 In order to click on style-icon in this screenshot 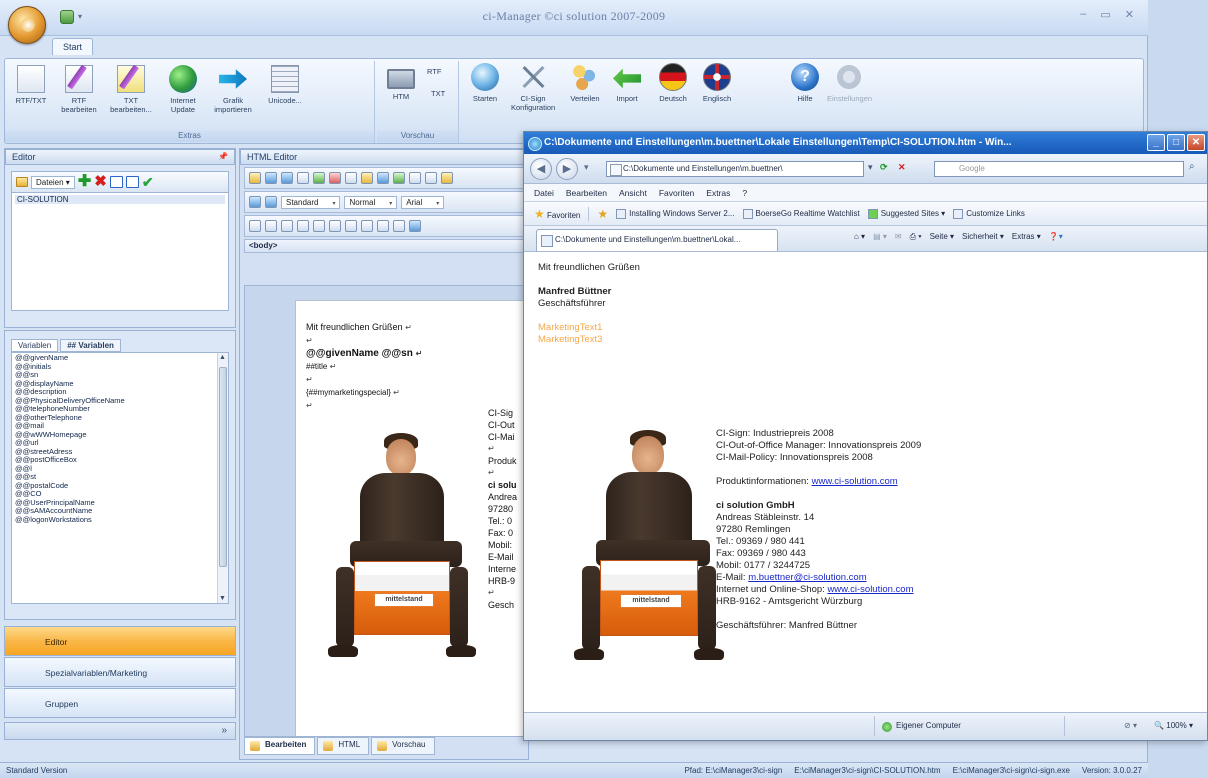, I will do `click(271, 202)`.